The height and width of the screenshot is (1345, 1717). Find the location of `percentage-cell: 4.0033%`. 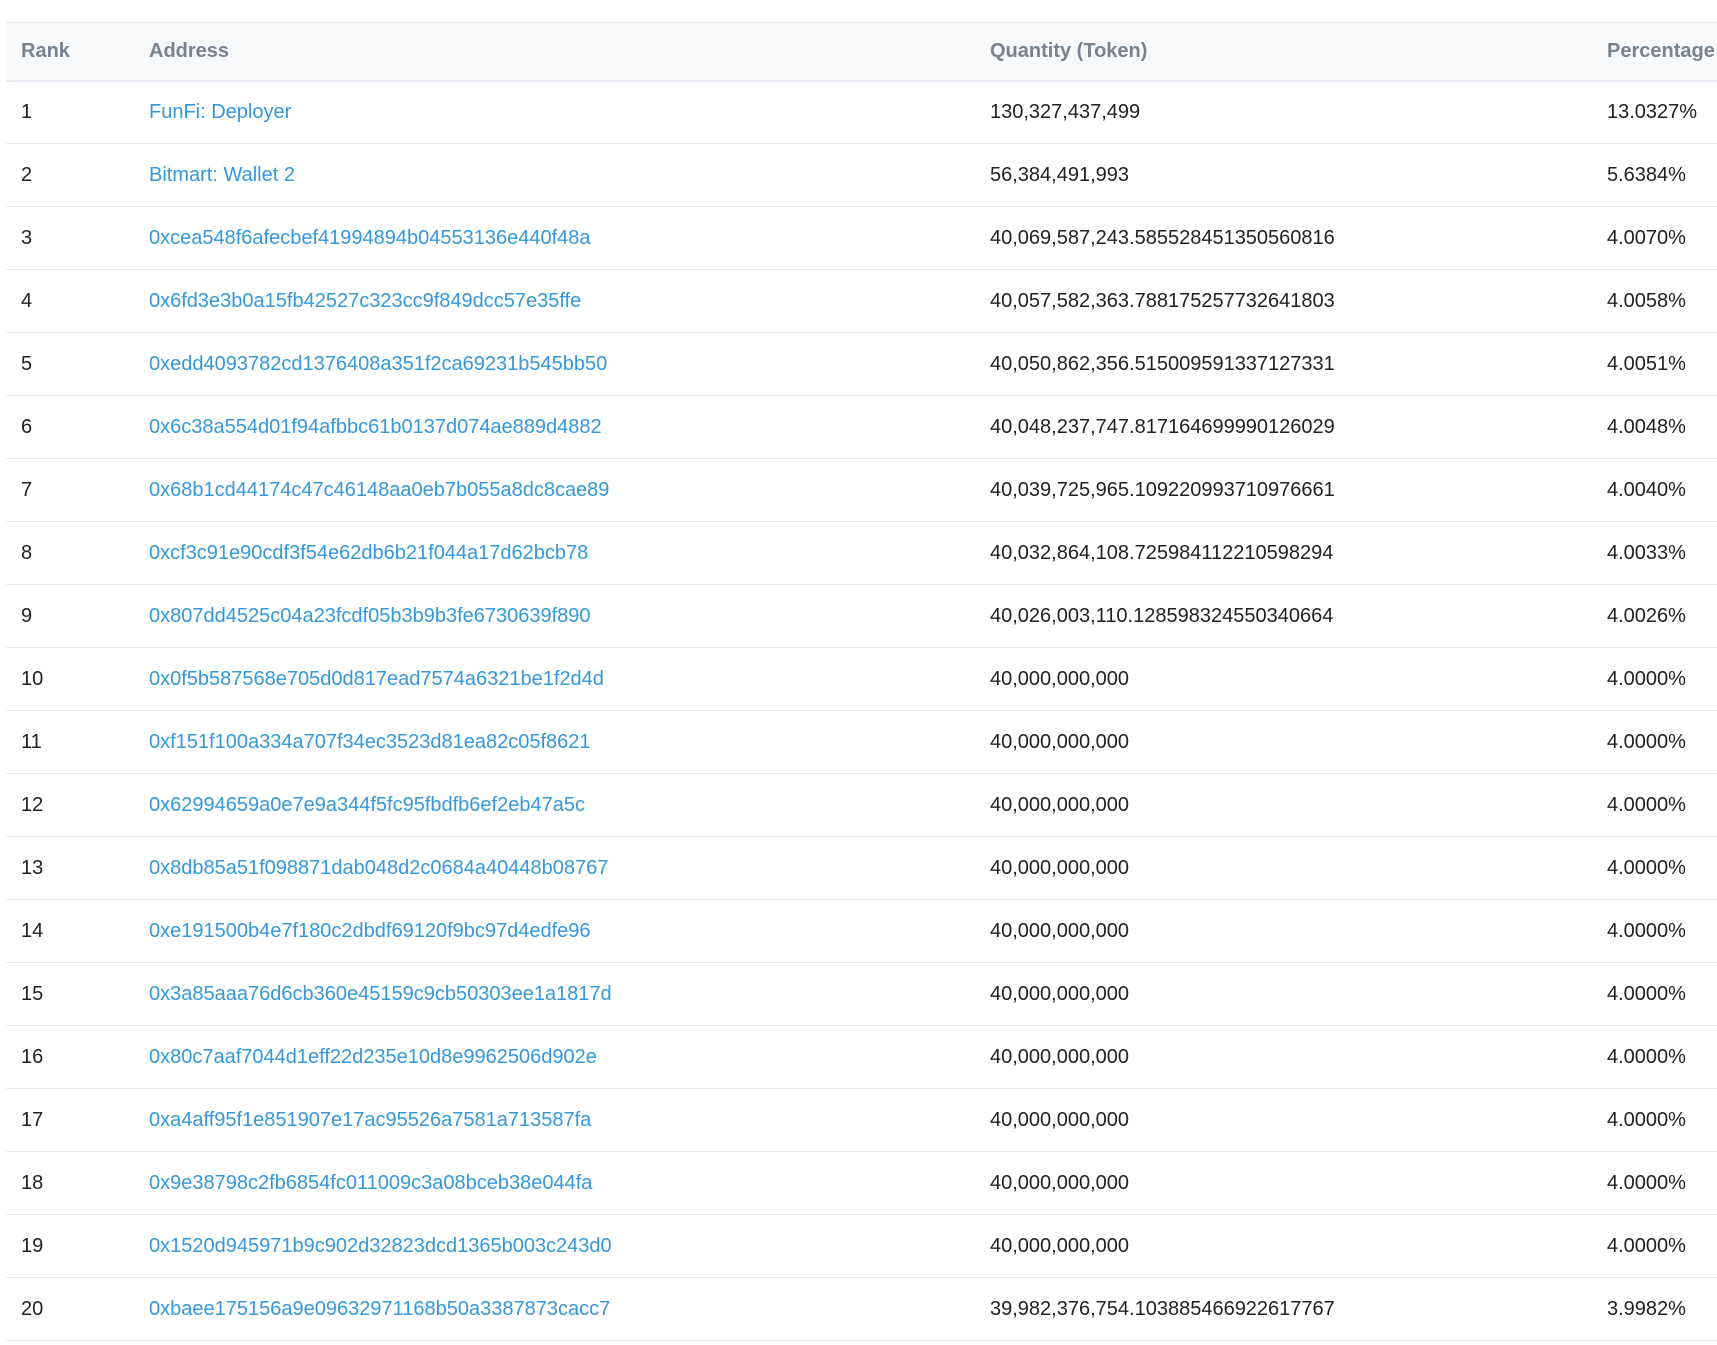

percentage-cell: 4.0033% is located at coordinates (1646, 552).